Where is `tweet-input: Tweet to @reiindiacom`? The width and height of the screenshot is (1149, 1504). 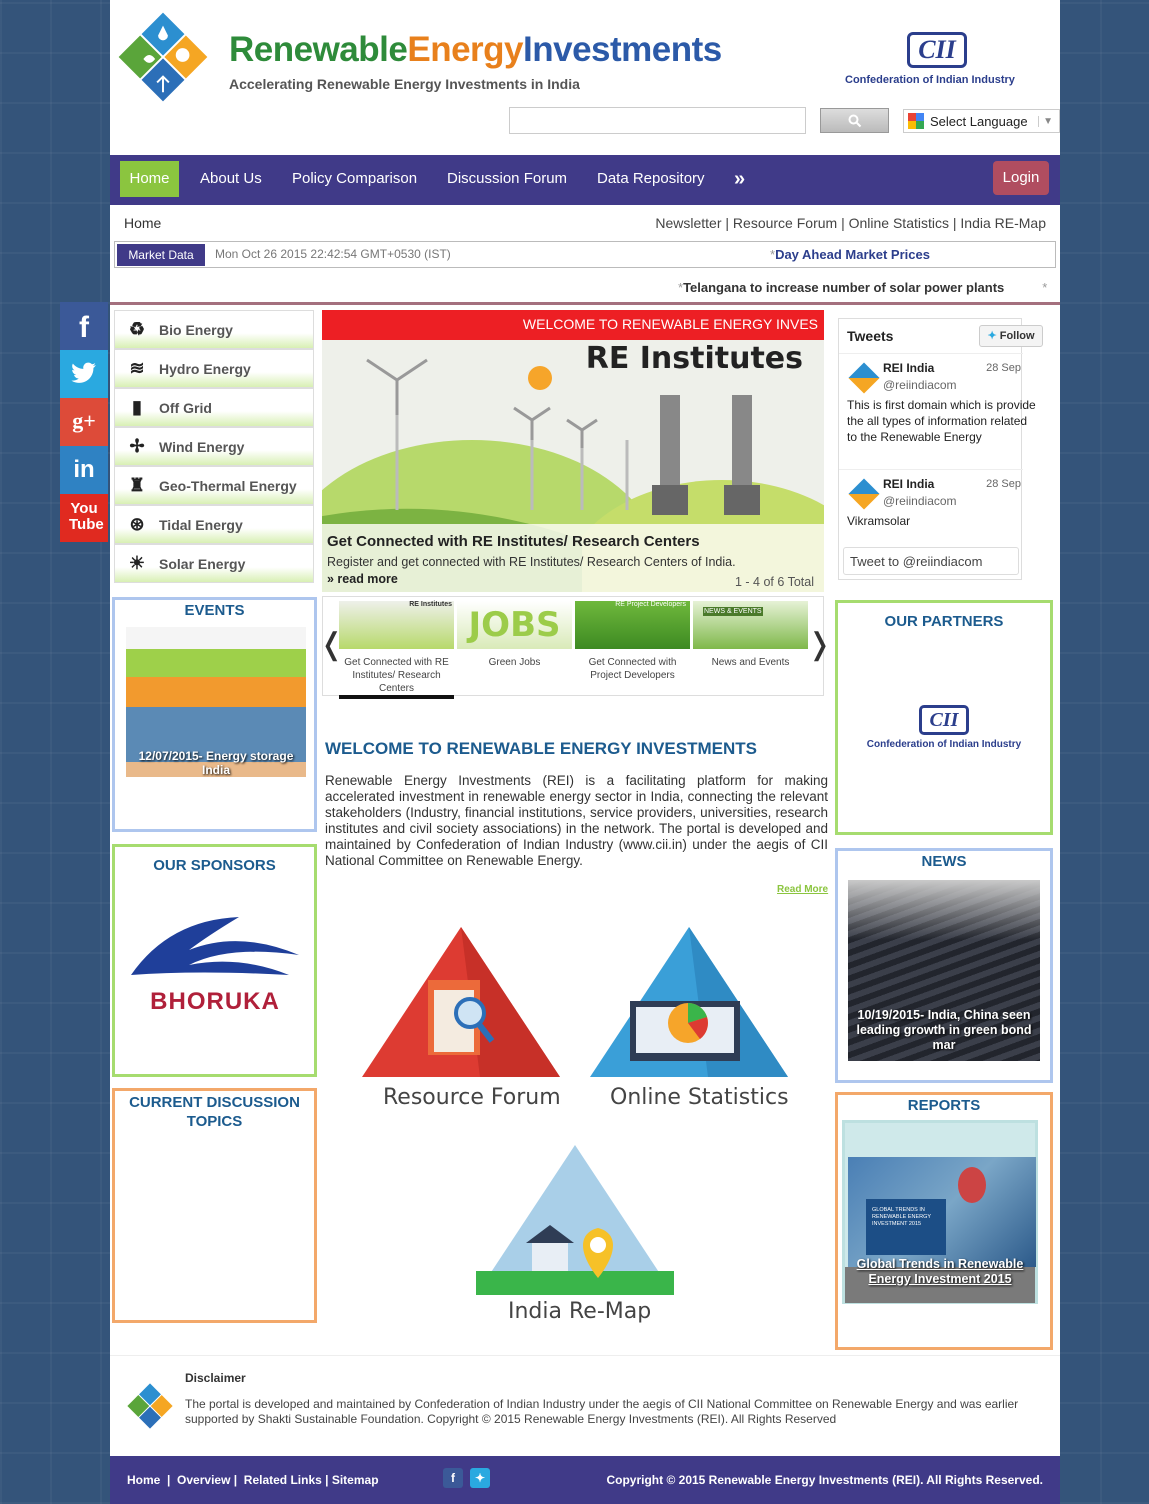
tweet-input: Tweet to @reiindiacom is located at coordinates (931, 561).